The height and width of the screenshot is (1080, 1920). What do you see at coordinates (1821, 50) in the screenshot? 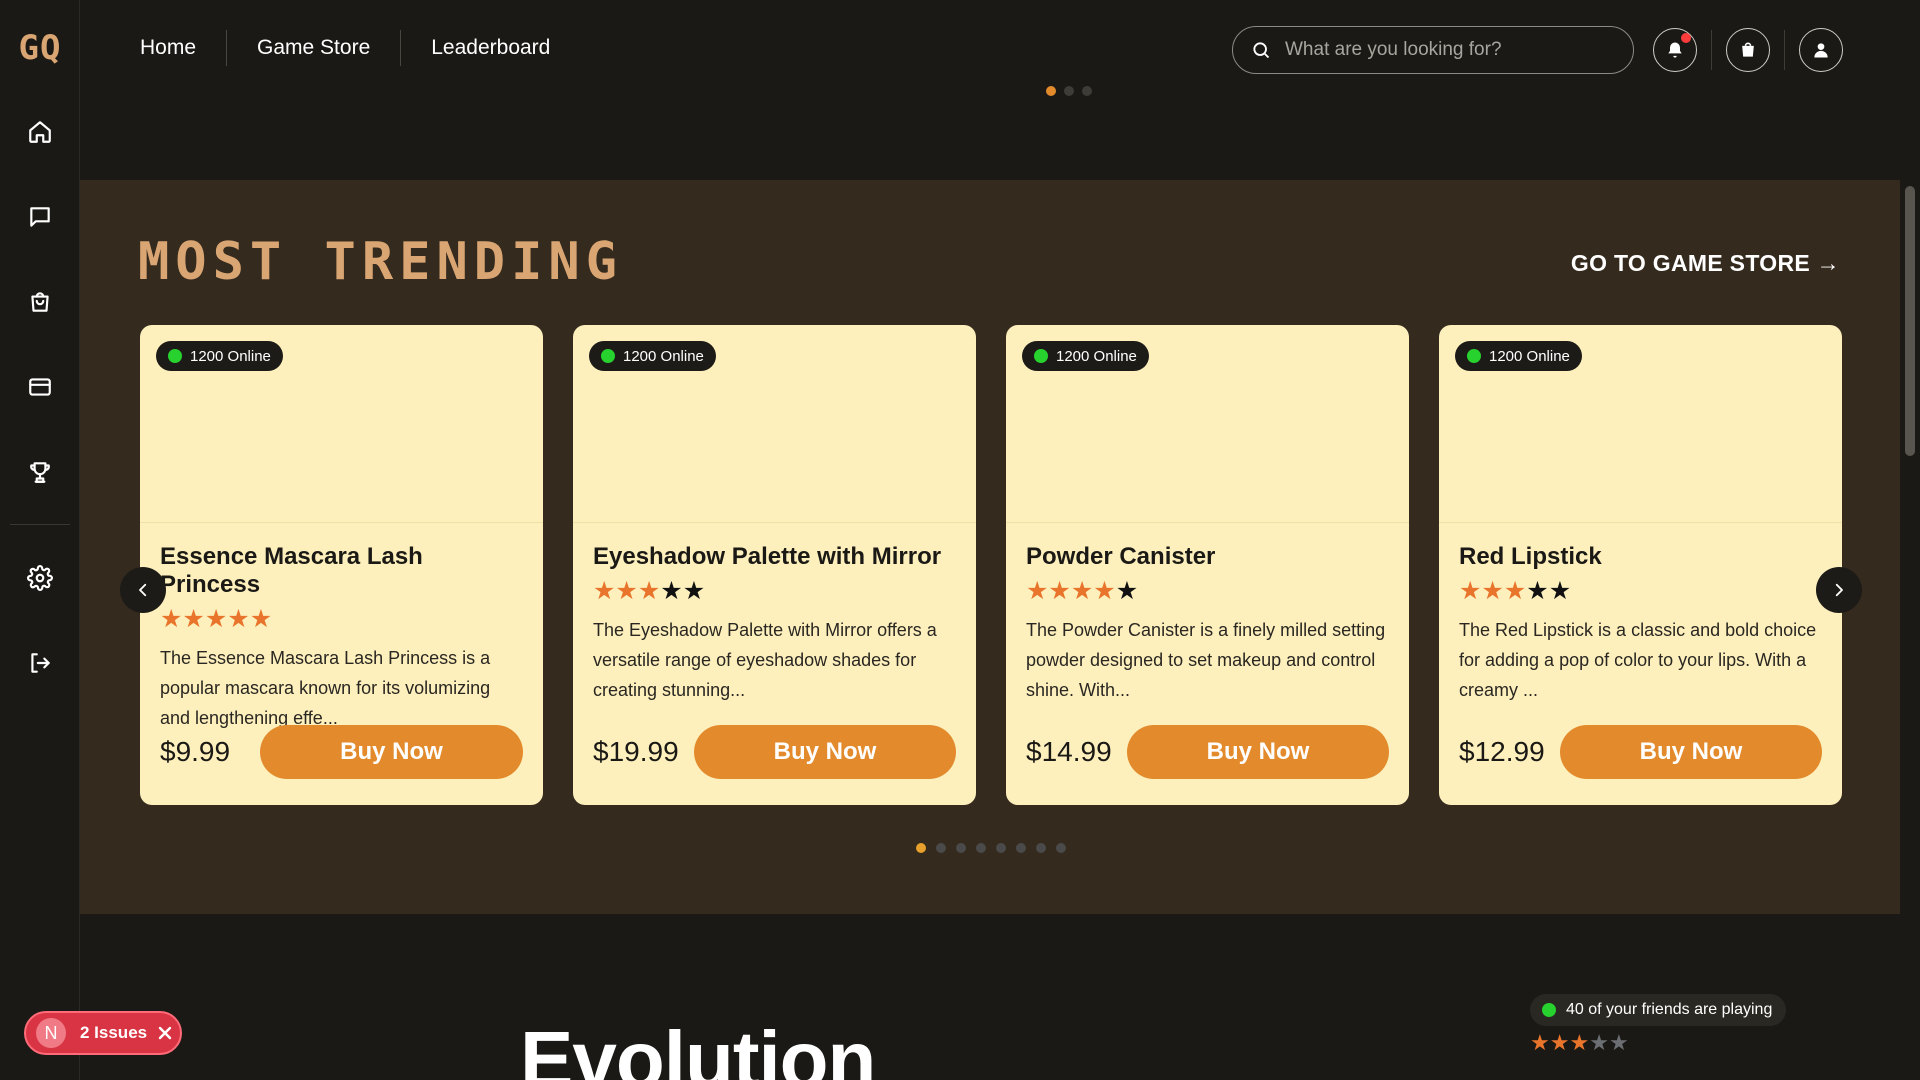
I see `profile-button` at bounding box center [1821, 50].